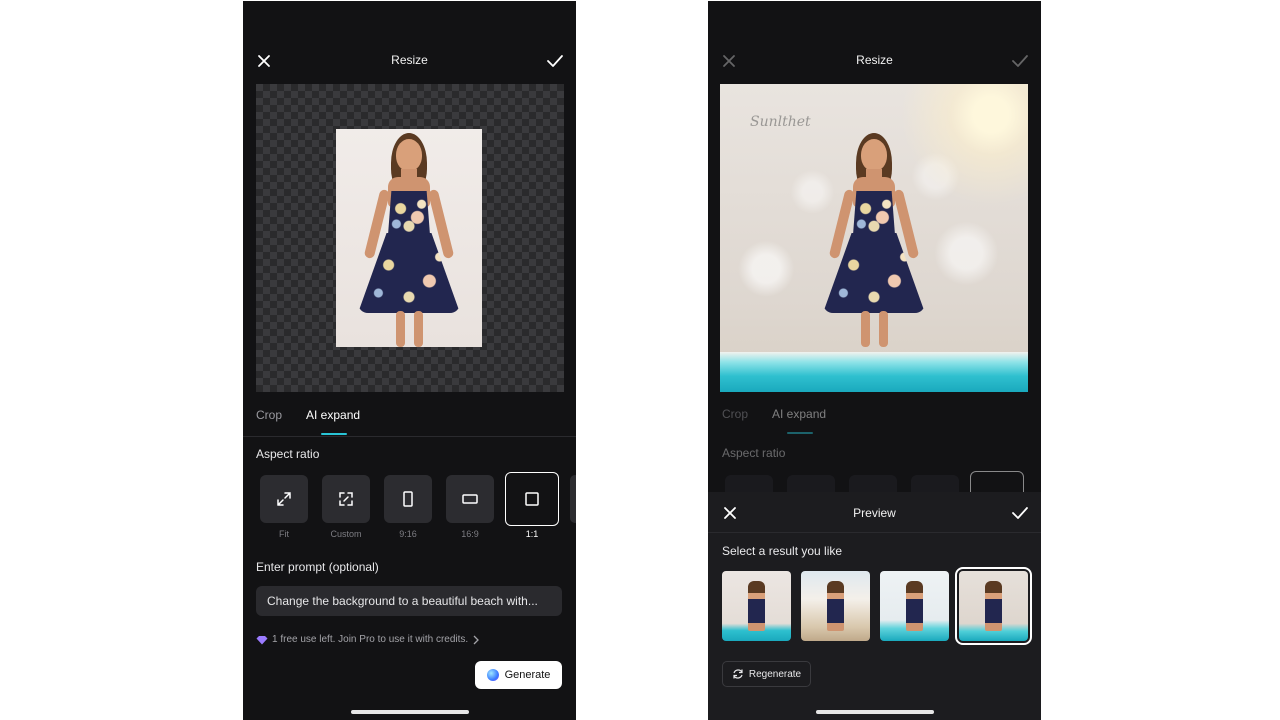  What do you see at coordinates (284, 534) in the screenshot?
I see `ratio-label-fit: Fit` at bounding box center [284, 534].